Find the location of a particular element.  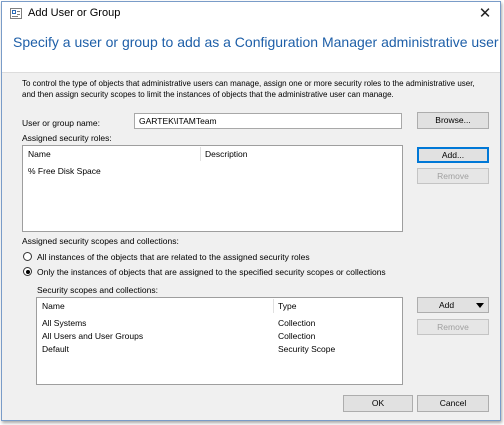

scope-name: All Systems is located at coordinates (64, 323).